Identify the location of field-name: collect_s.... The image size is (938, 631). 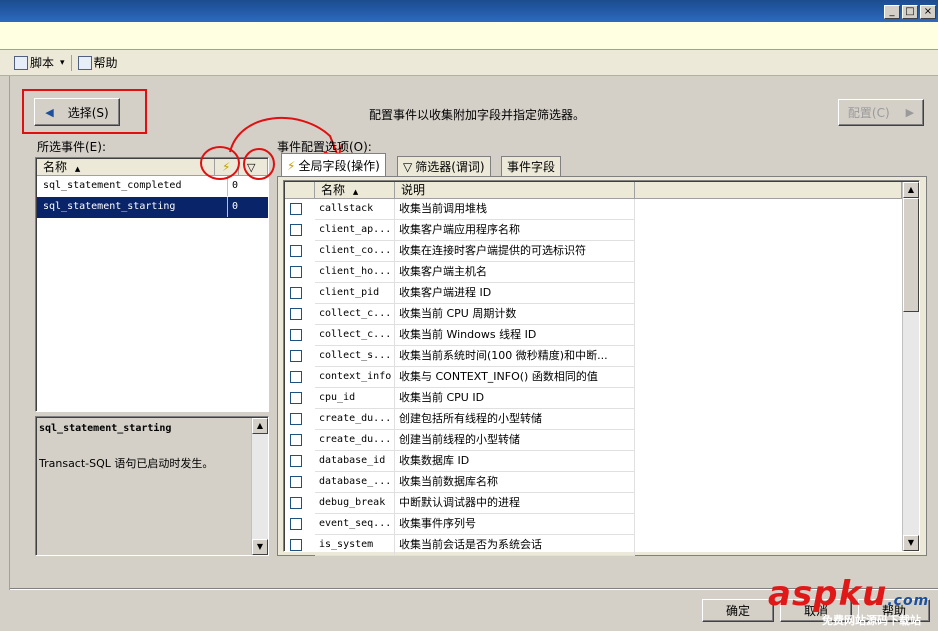
(355, 356).